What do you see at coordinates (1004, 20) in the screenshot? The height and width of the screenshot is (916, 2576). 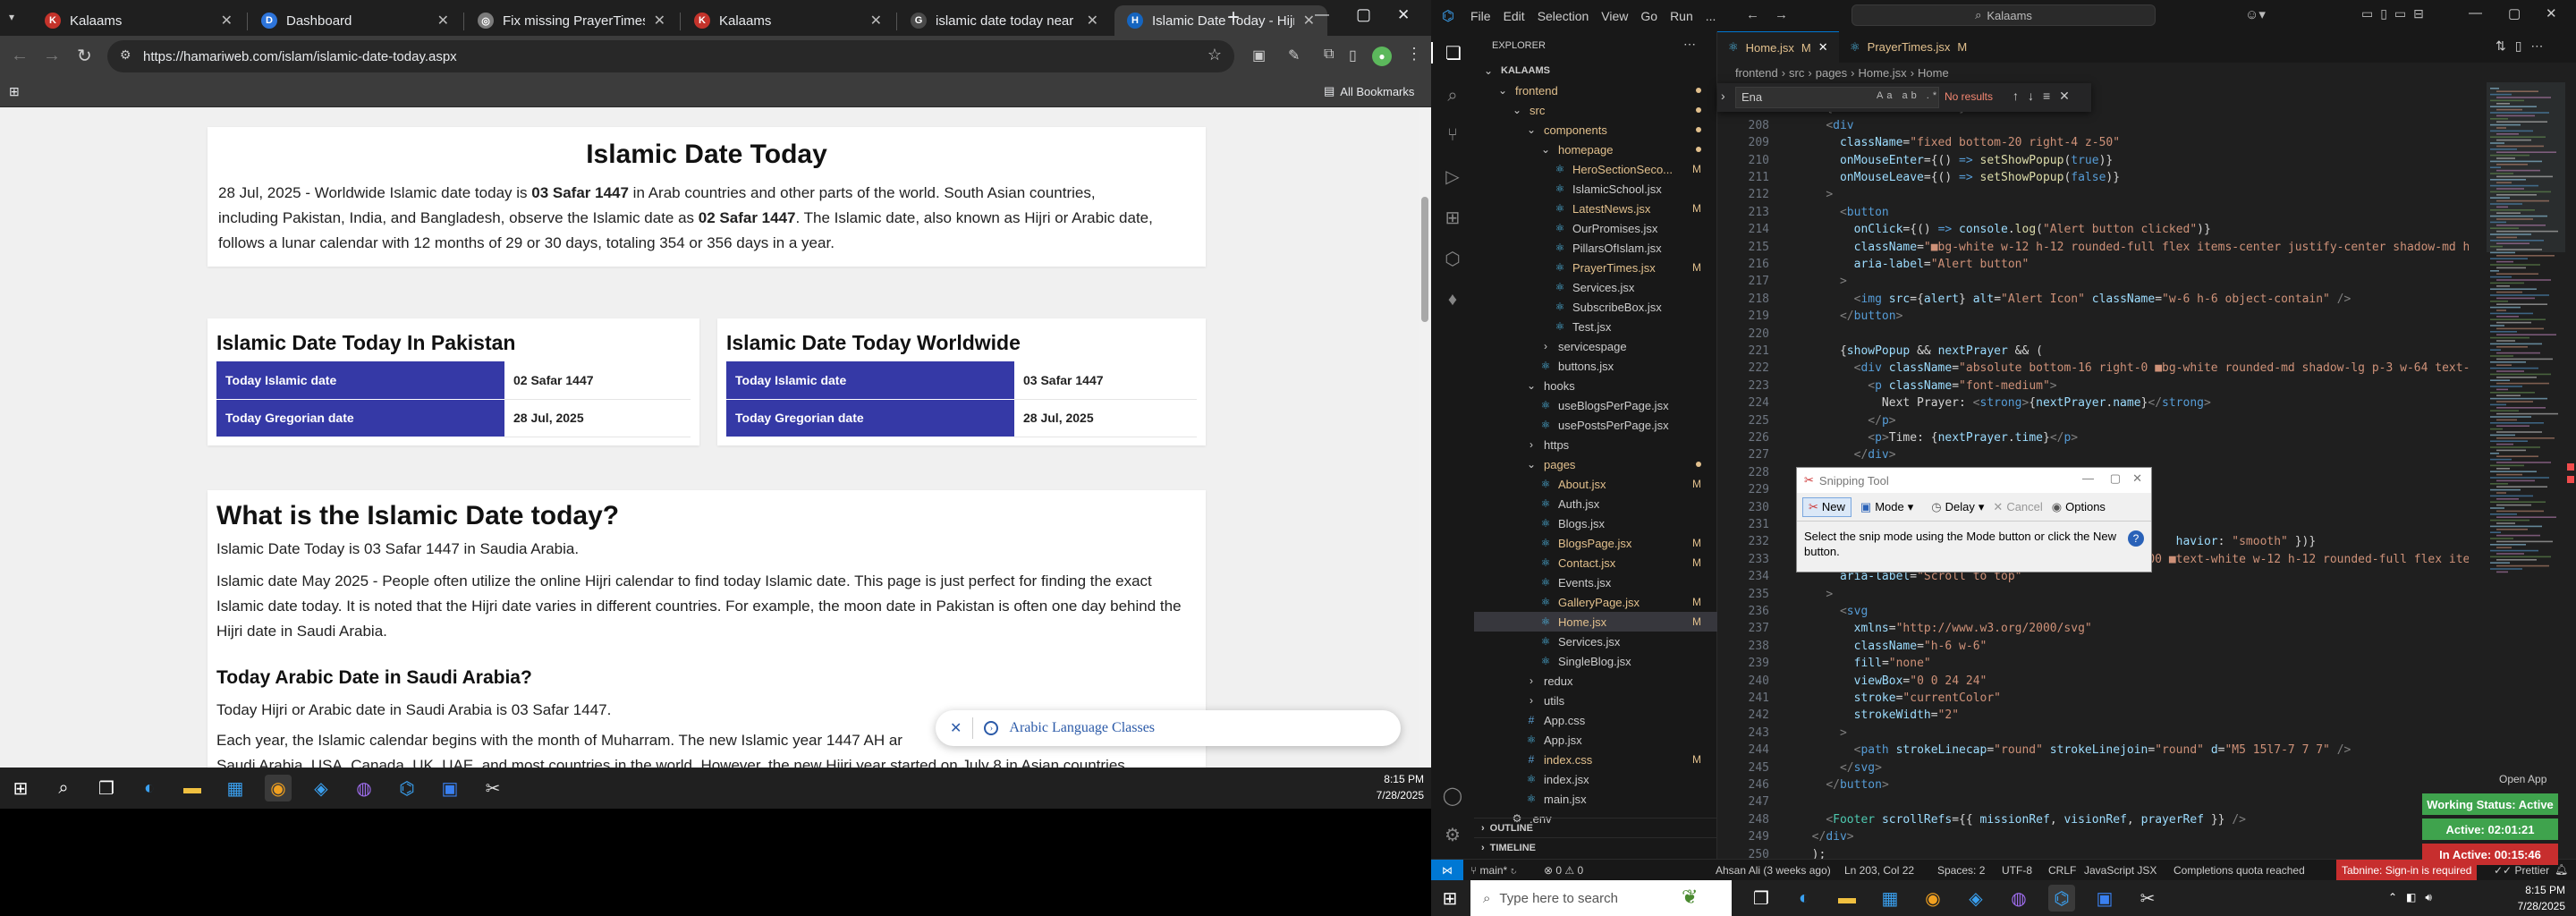 I see `browser-tab: Gislamic date today near raw ✕` at bounding box center [1004, 20].